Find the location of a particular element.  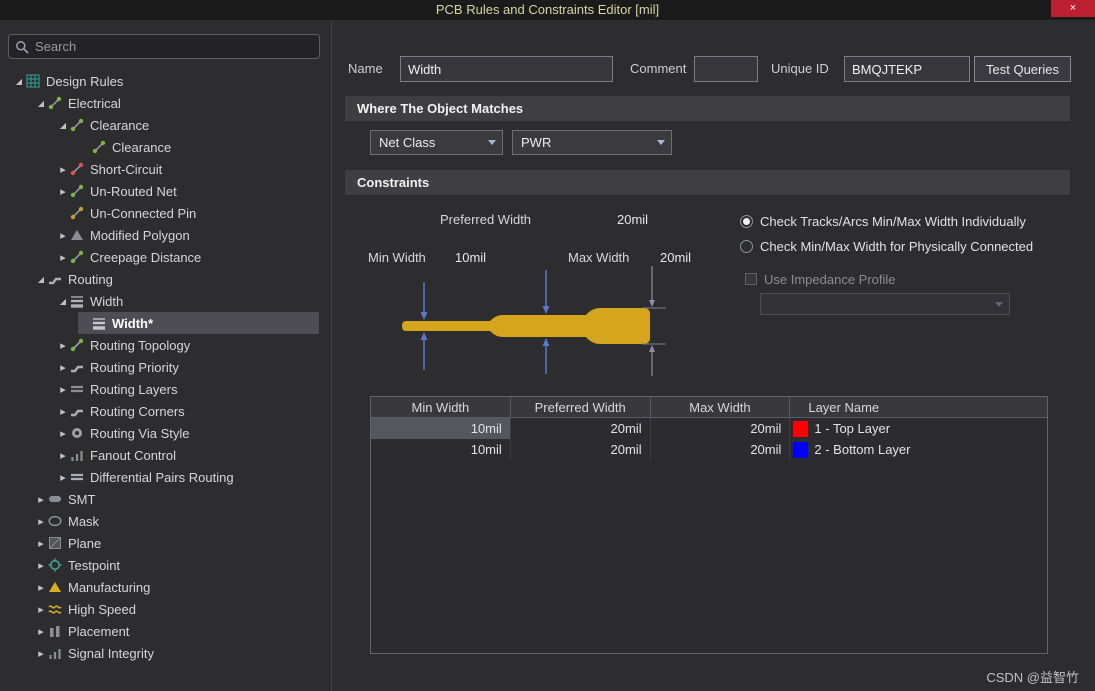

tree-item-clearance: ◢ Clearance is located at coordinates (165, 125).